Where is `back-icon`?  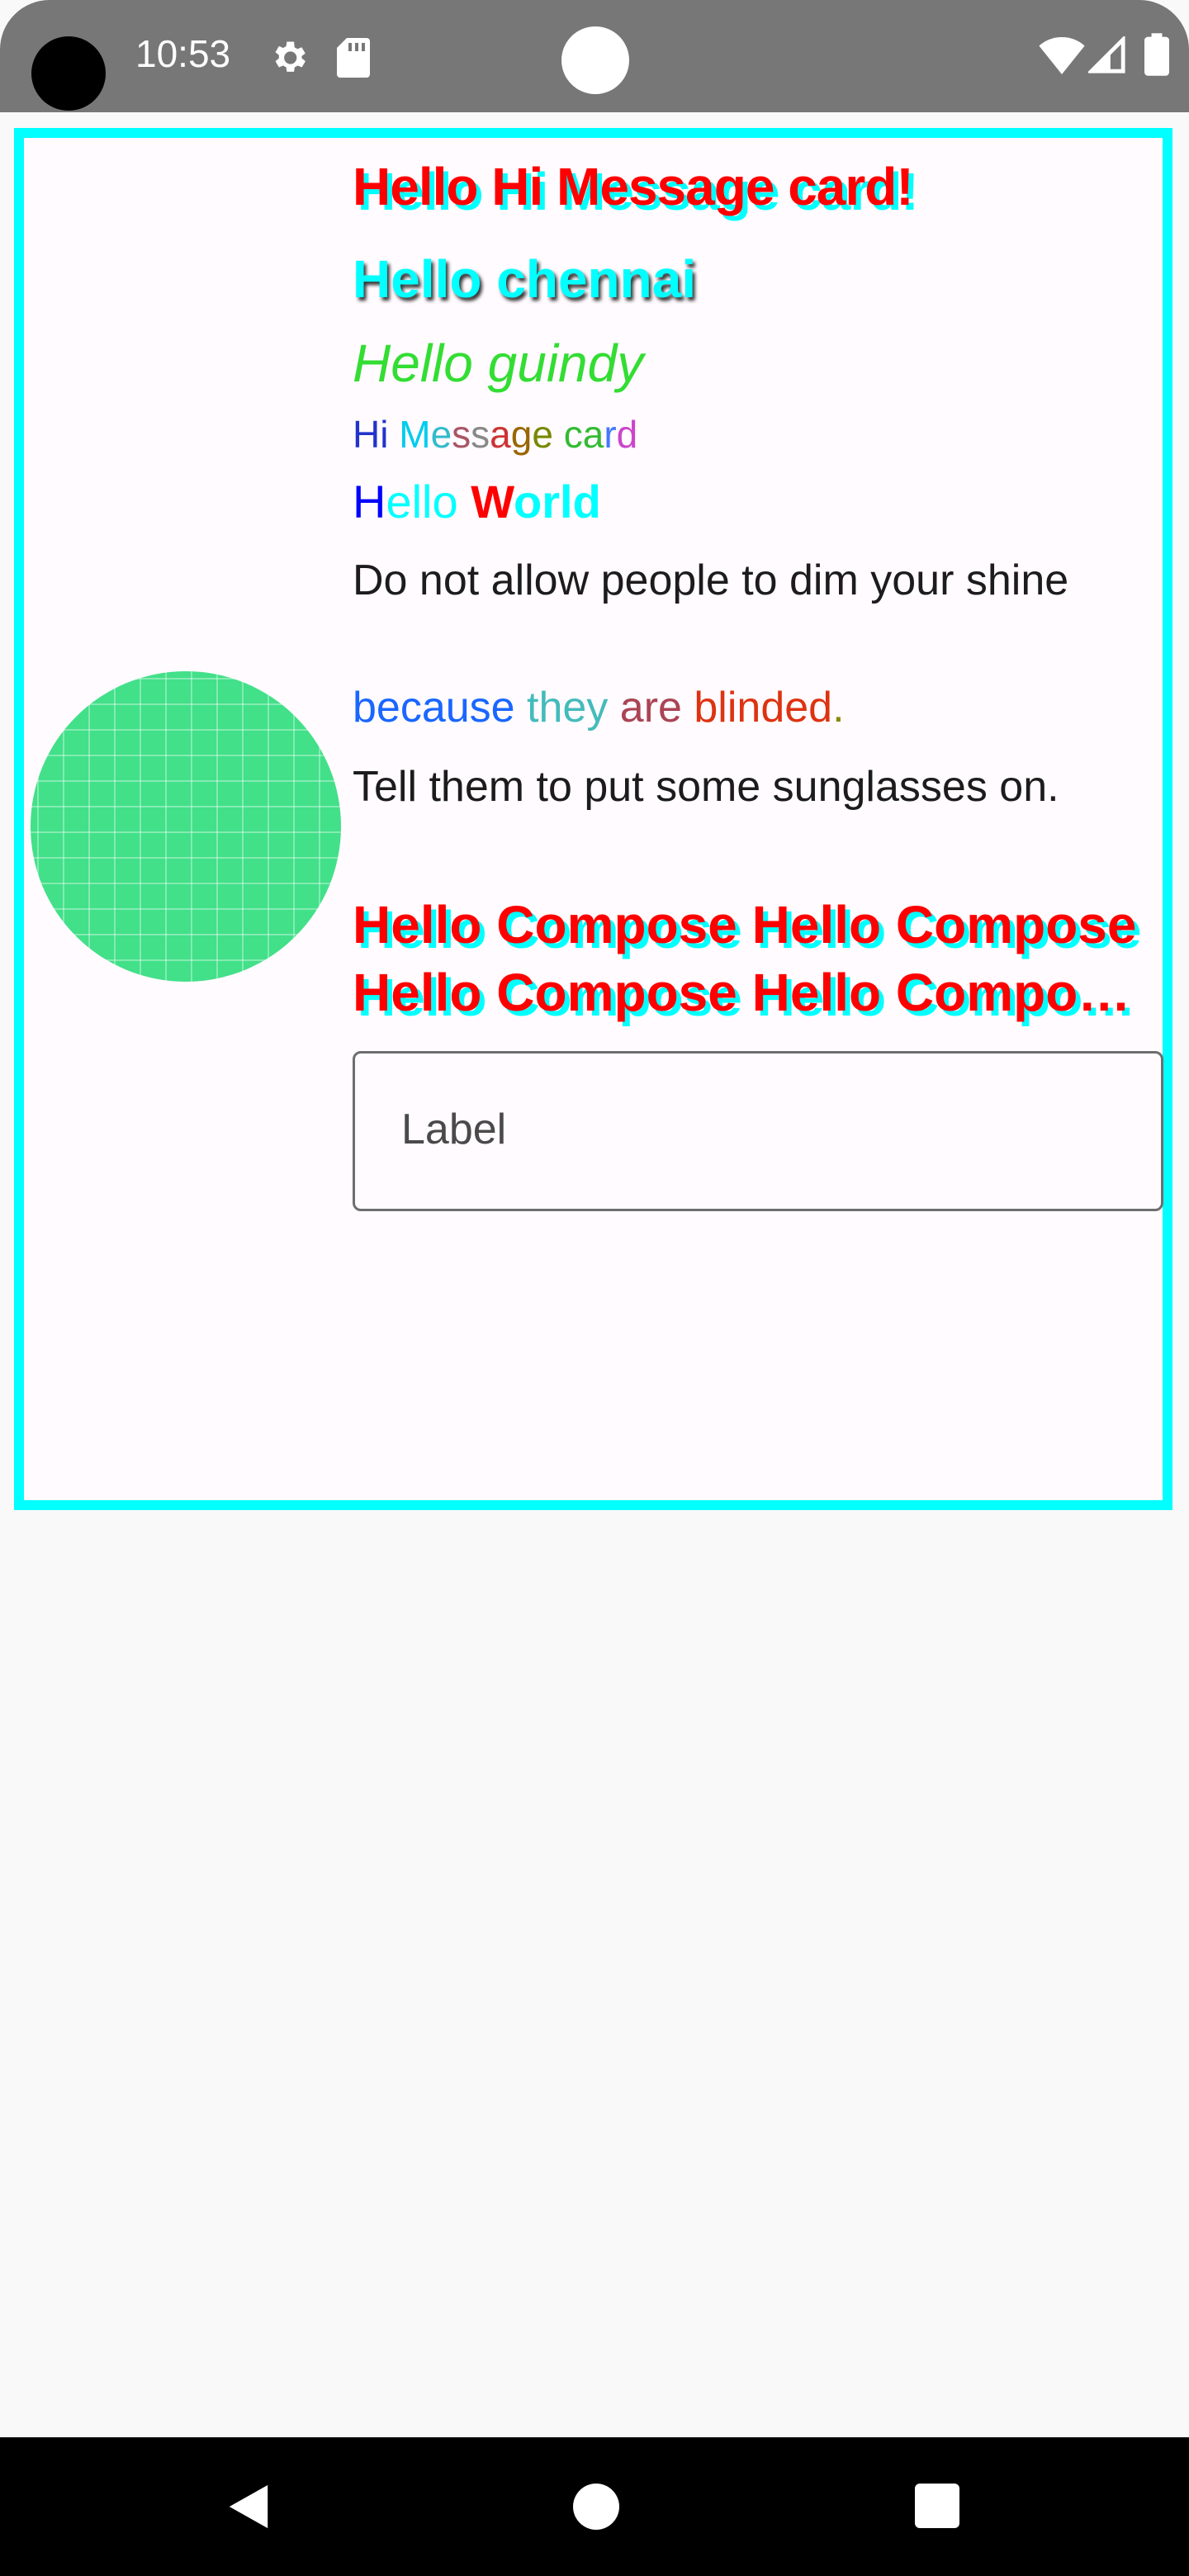 back-icon is located at coordinates (248, 2506).